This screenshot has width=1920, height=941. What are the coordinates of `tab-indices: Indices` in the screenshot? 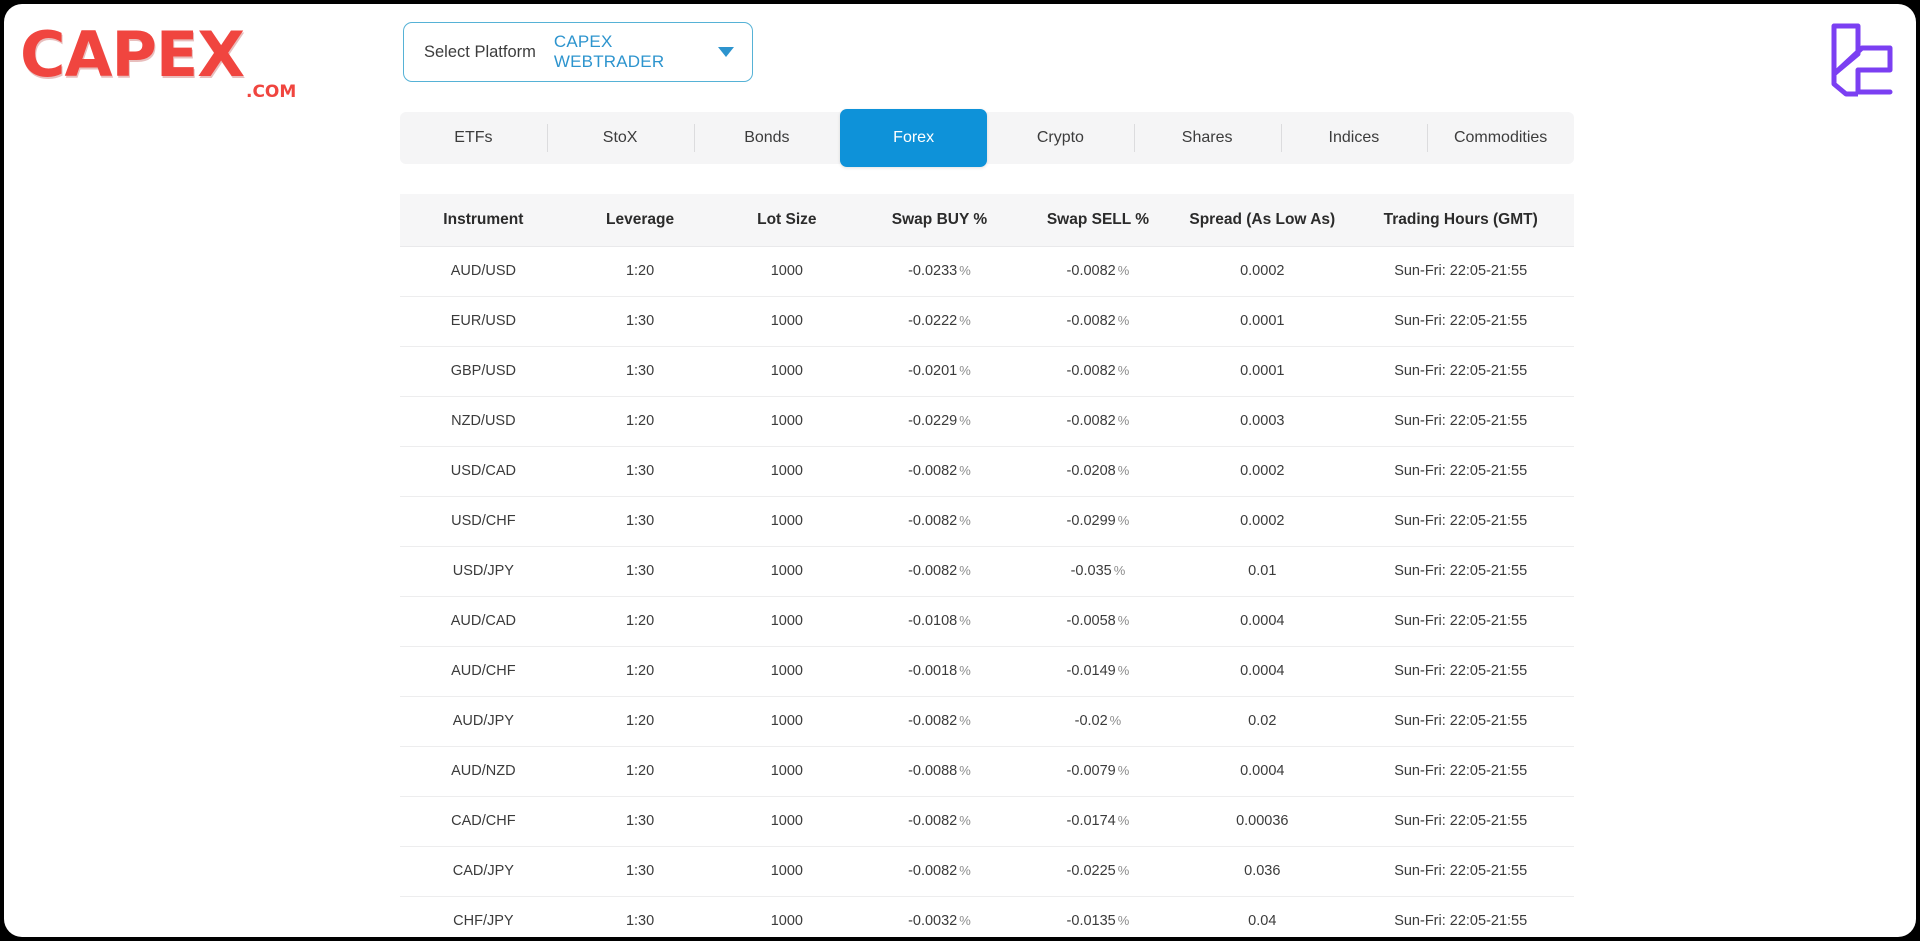 It's located at (1354, 138).